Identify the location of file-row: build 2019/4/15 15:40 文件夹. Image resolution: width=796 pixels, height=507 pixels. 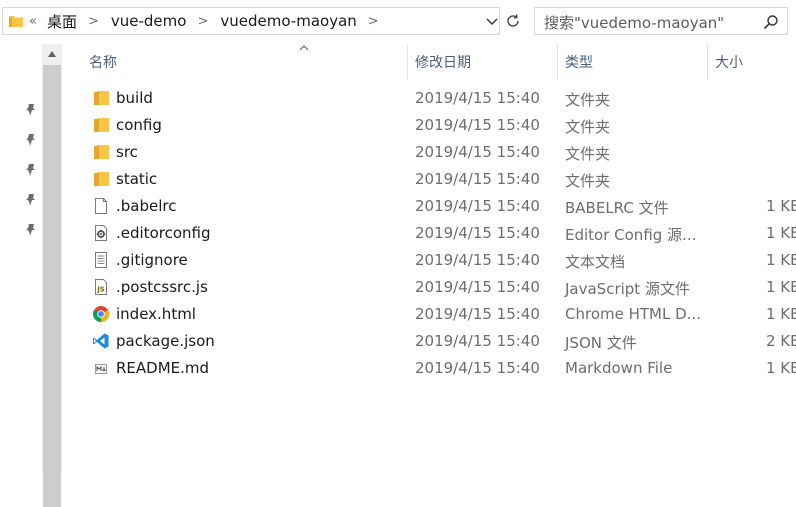
(429, 98).